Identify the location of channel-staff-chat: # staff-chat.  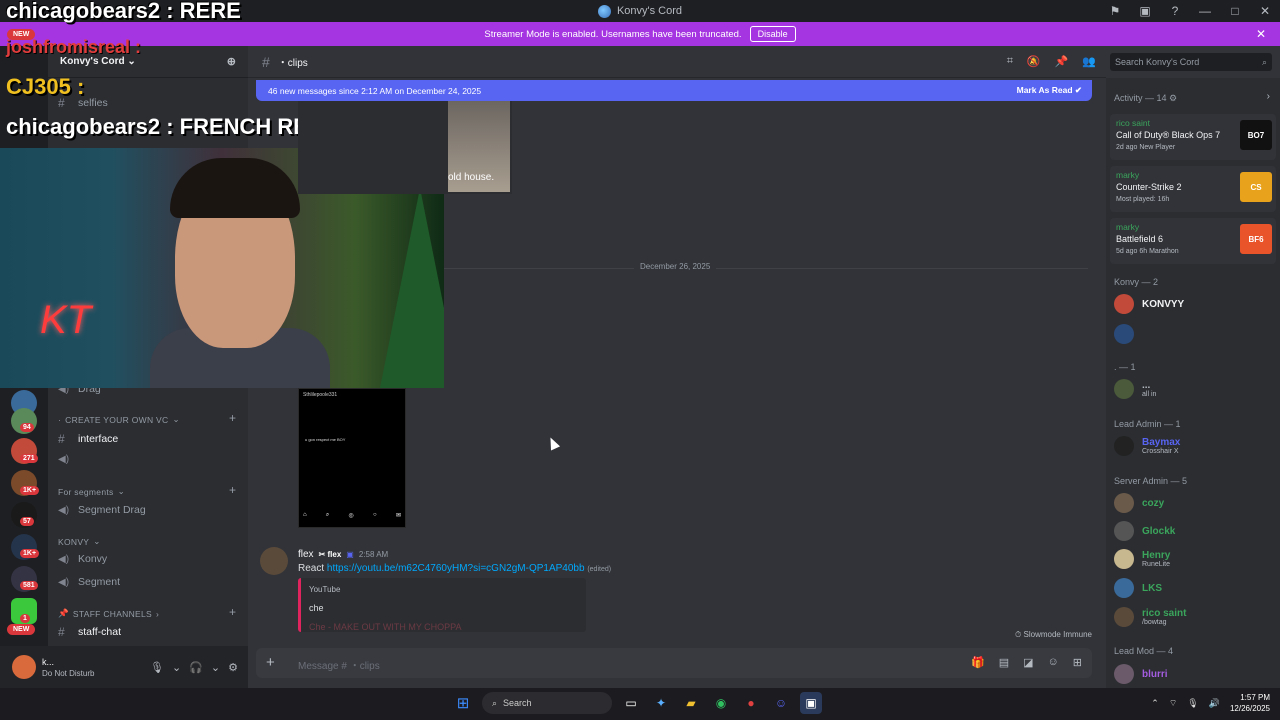
(89, 632).